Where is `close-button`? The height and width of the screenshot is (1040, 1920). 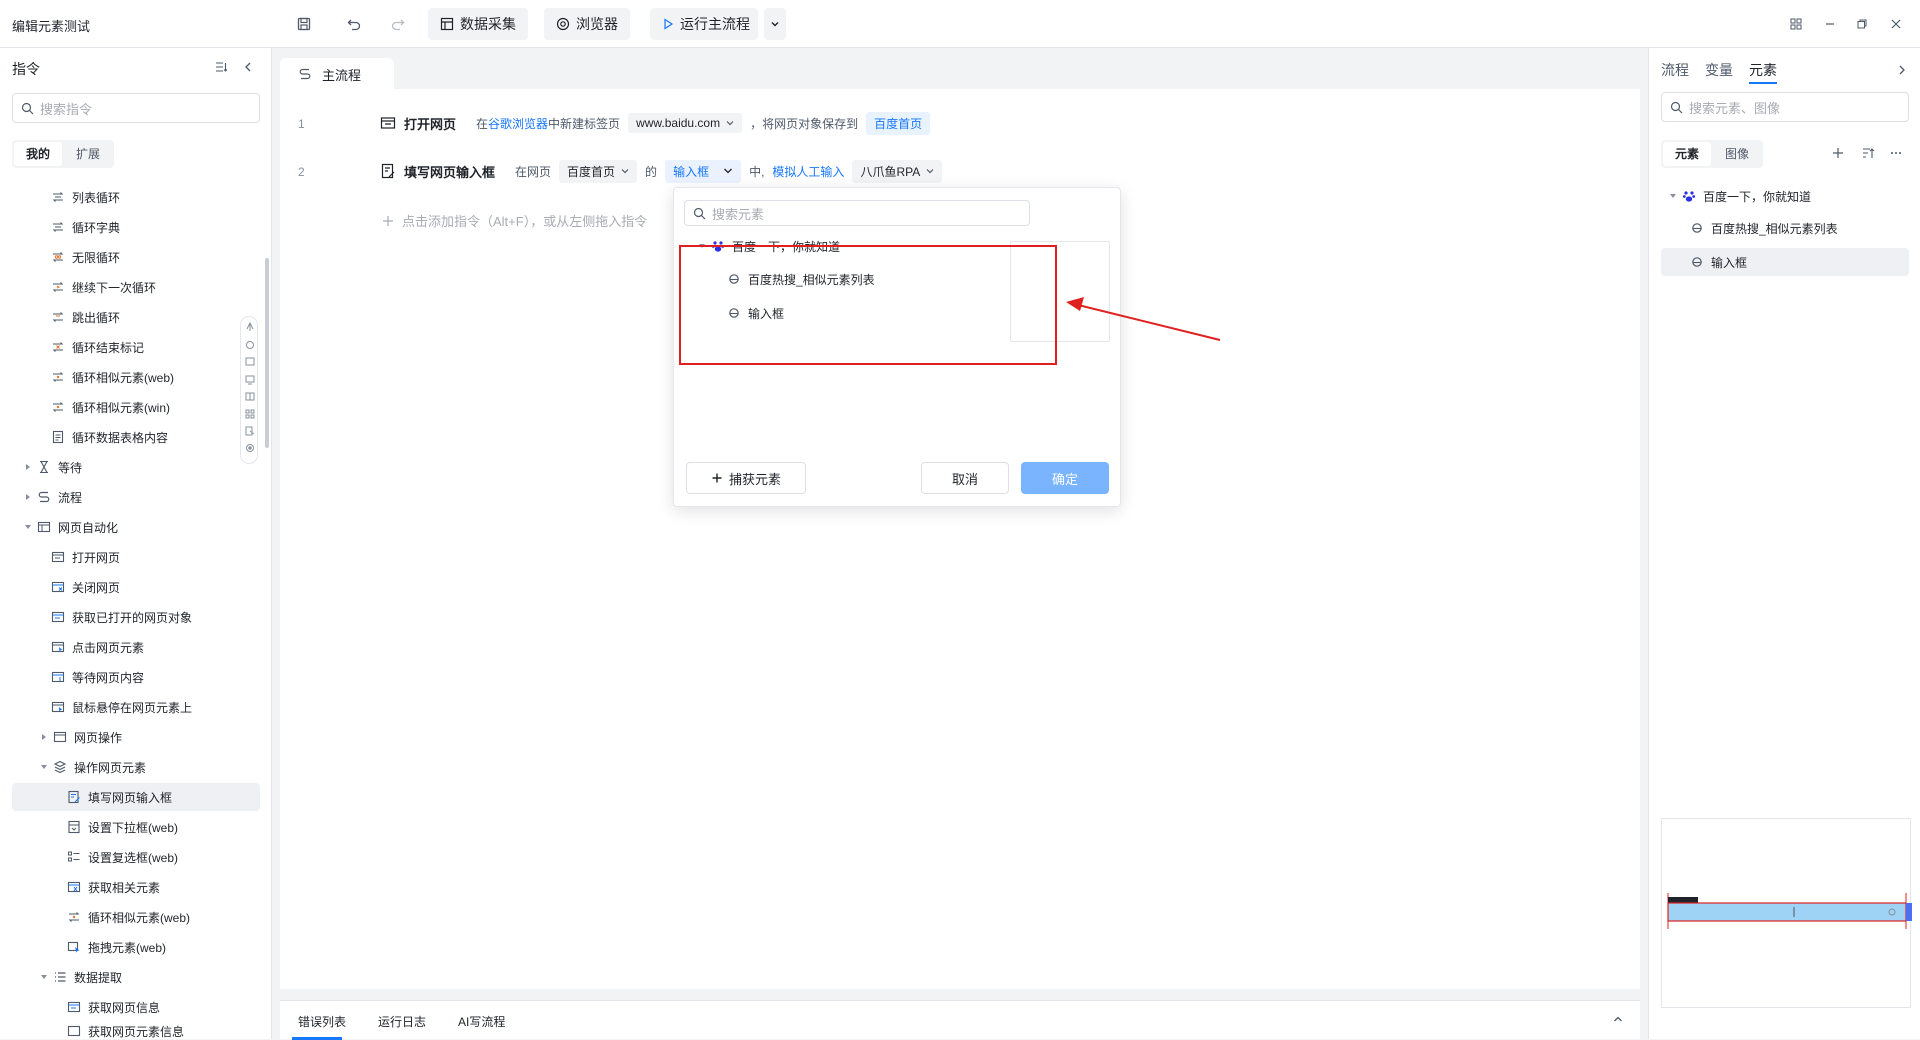
close-button is located at coordinates (1896, 24).